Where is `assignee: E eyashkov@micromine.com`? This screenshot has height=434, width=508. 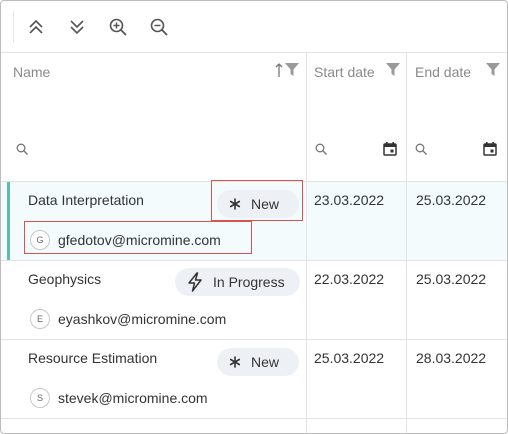 assignee: E eyashkov@micromine.com is located at coordinates (128, 319).